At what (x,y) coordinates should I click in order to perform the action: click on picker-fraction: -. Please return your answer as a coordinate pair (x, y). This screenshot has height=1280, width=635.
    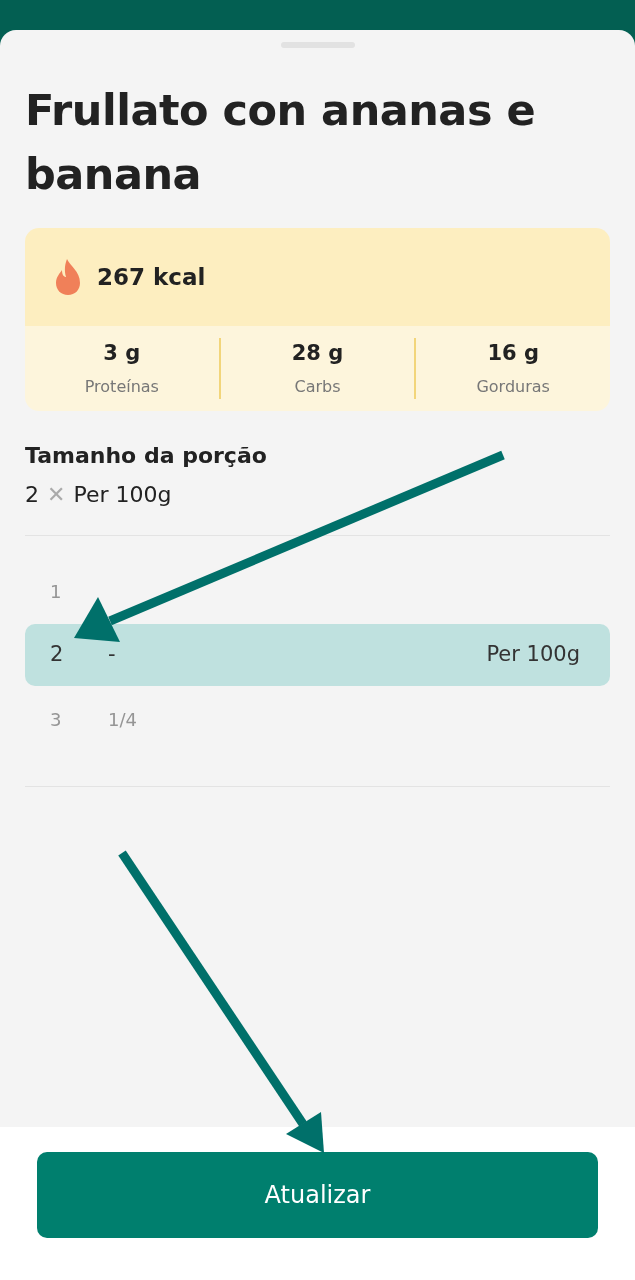
    Looking at the image, I should click on (112, 655).